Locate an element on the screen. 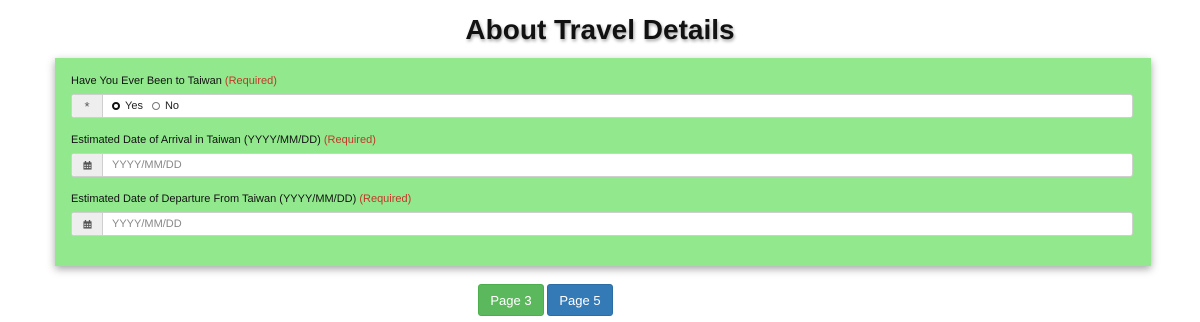 The height and width of the screenshot is (322, 1200). visited-taiwan-label-text: Have You Ever Been to Taiwan is located at coordinates (146, 81).